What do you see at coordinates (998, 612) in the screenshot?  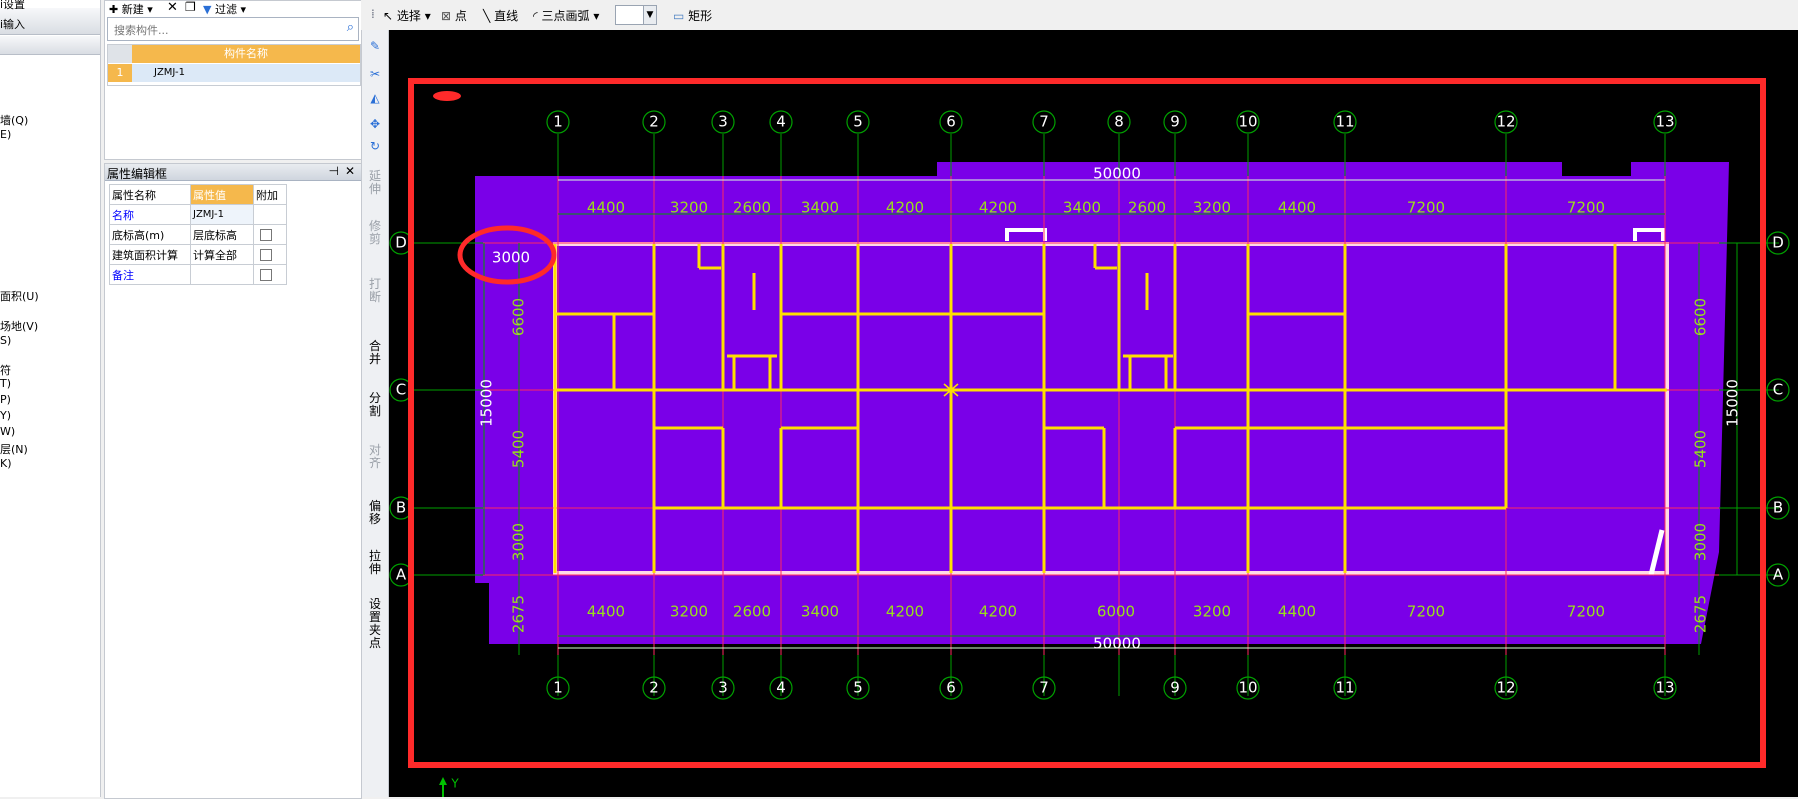 I see `dim-bottom: 4200` at bounding box center [998, 612].